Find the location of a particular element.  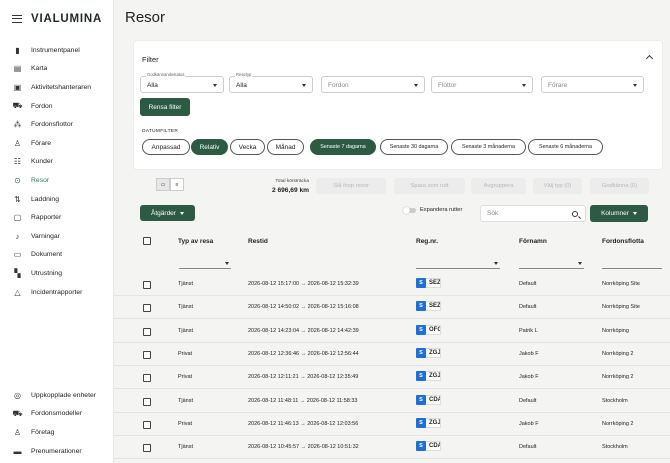

sidebar-item-label: Aktivitetshanteraren is located at coordinates (61, 87).